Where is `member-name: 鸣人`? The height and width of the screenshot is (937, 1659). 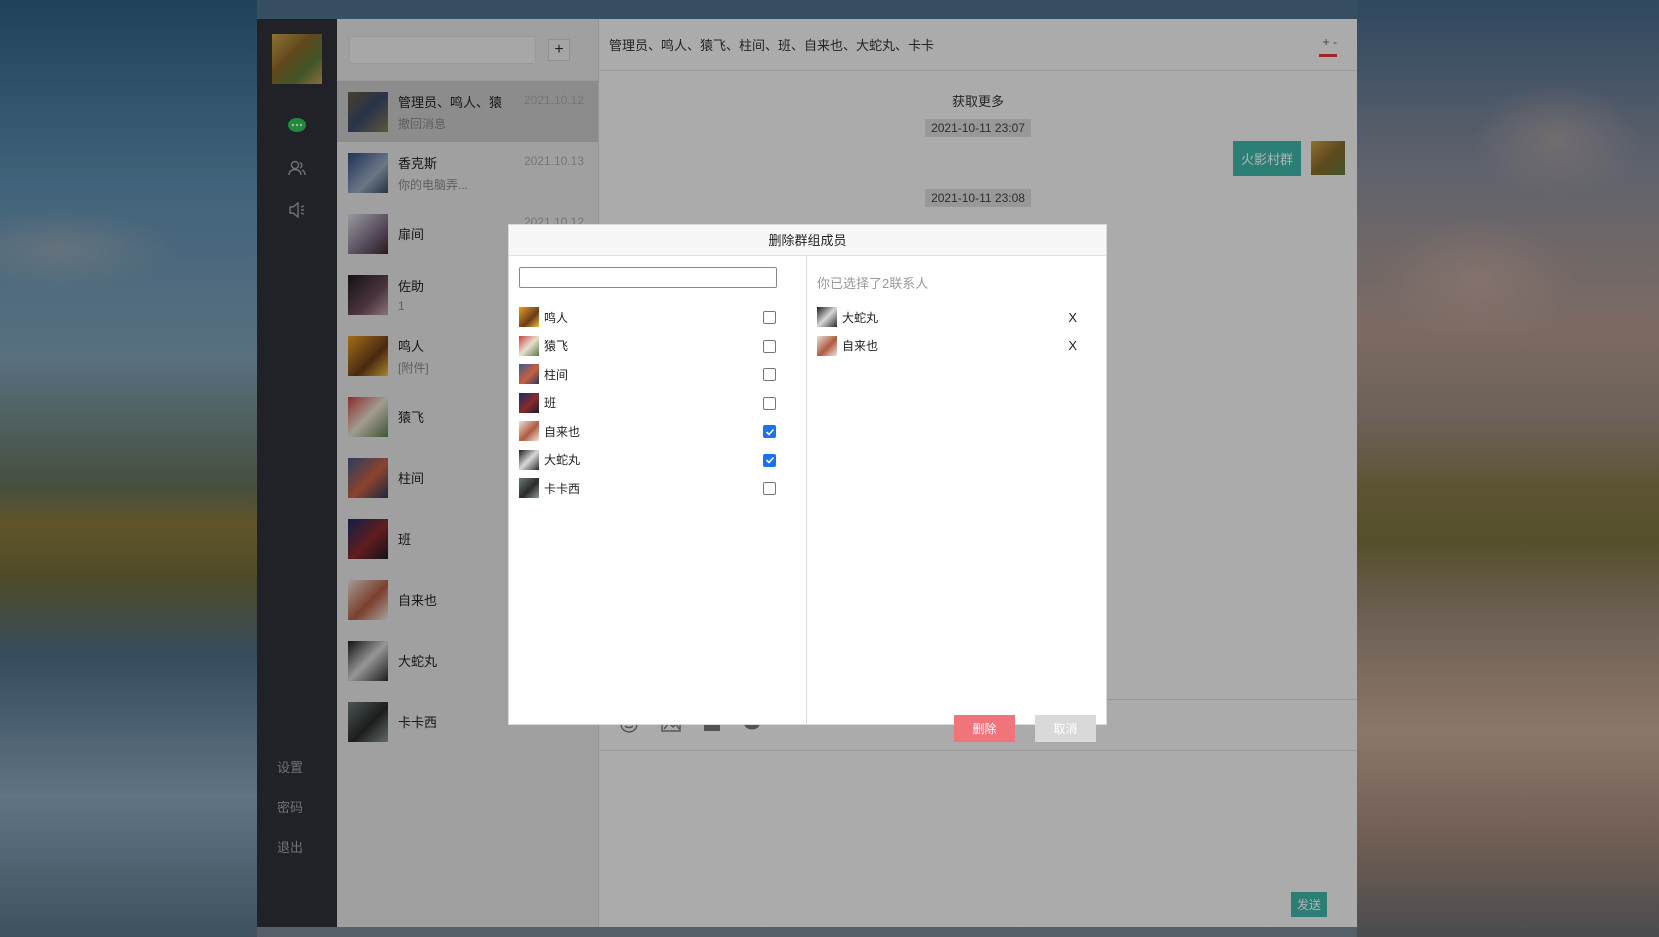
member-name: 鸣人 is located at coordinates (556, 317).